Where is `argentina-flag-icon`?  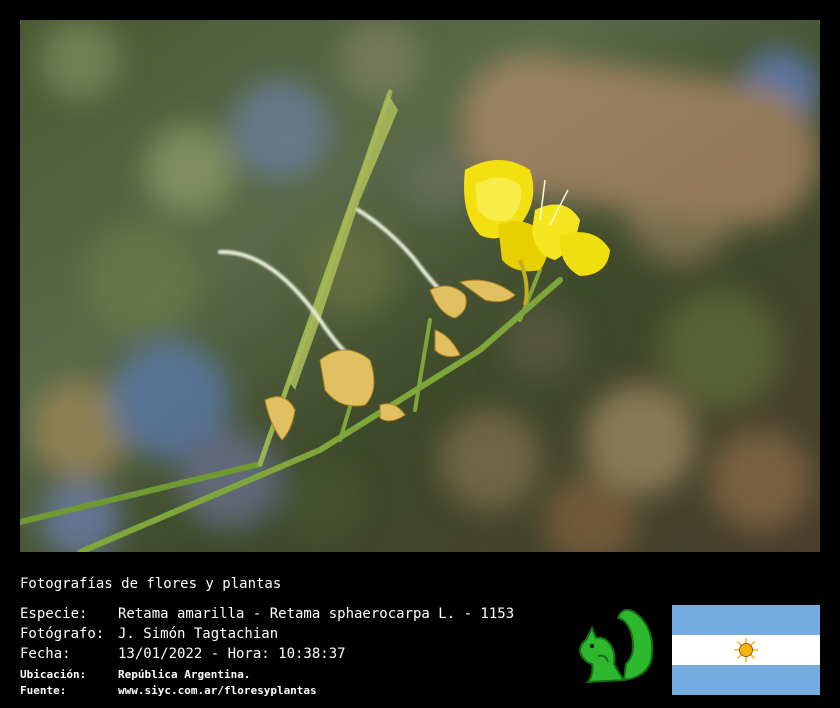 argentina-flag-icon is located at coordinates (746, 650).